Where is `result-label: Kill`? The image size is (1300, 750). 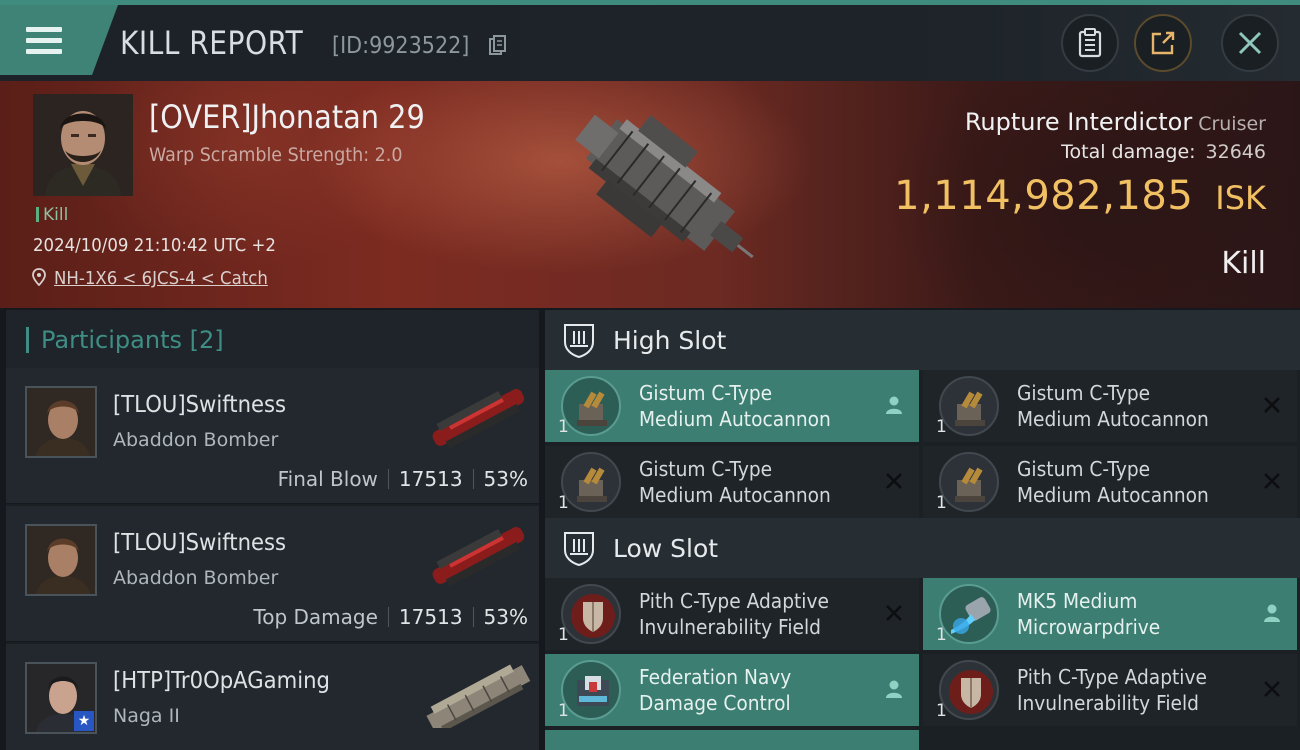
result-label: Kill is located at coordinates (1243, 263).